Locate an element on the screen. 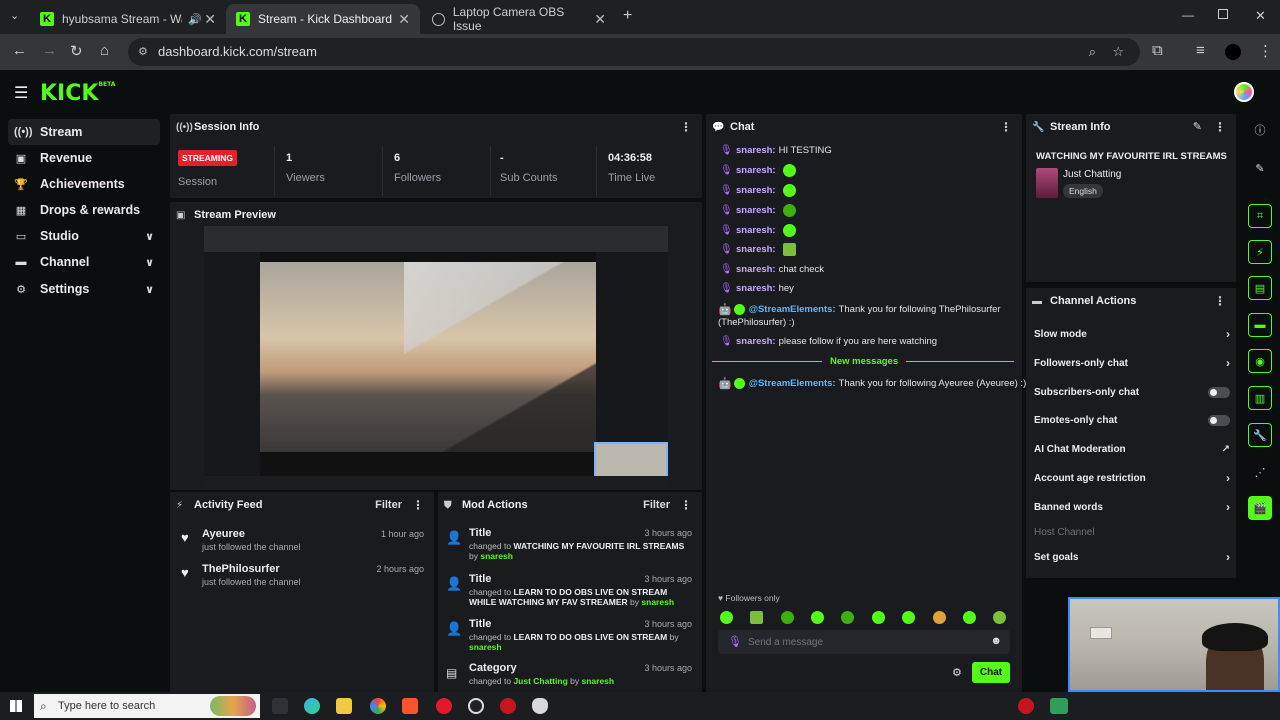 This screenshot has height=720, width=1280. extensions-icon: ⧉ is located at coordinates (1157, 50).